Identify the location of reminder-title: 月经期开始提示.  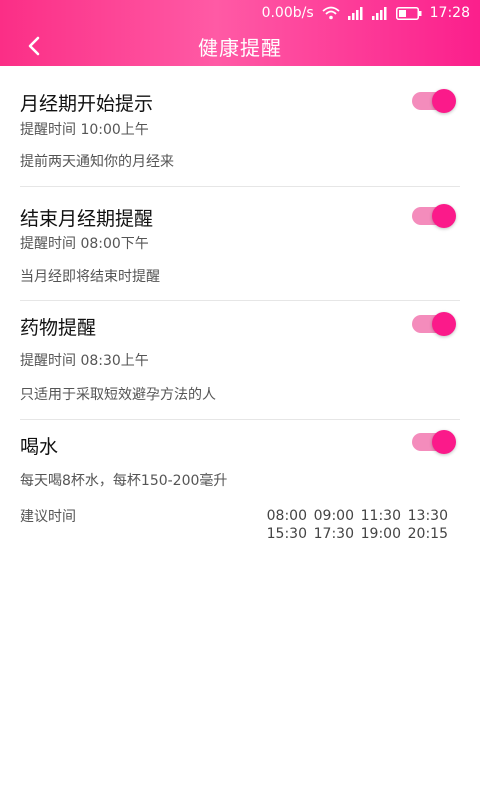
(87, 104).